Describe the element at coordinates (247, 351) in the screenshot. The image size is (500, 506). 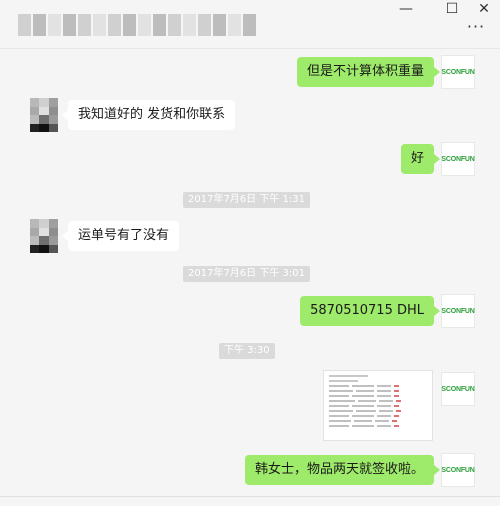
I see `timestamp: 下午 3:30` at that location.